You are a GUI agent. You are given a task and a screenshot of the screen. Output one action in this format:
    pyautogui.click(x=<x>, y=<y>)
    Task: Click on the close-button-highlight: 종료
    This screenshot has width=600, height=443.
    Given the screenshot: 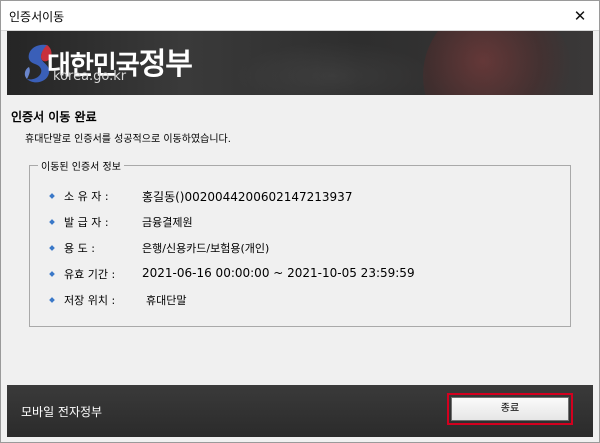 What is the action you would take?
    pyautogui.click(x=510, y=409)
    